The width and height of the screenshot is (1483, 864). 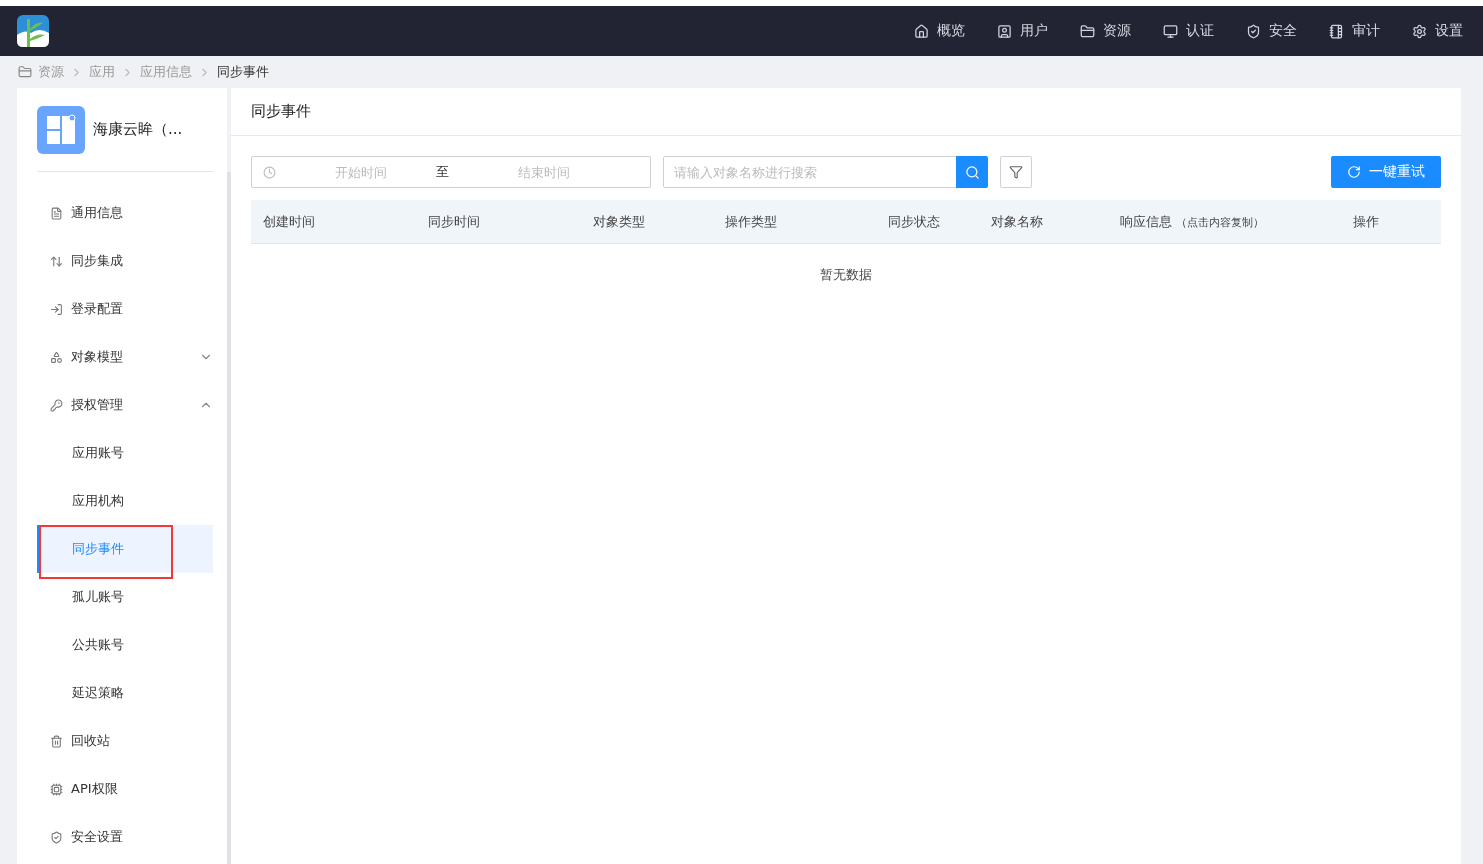 I want to click on monitor-icon, so click(x=1170, y=31).